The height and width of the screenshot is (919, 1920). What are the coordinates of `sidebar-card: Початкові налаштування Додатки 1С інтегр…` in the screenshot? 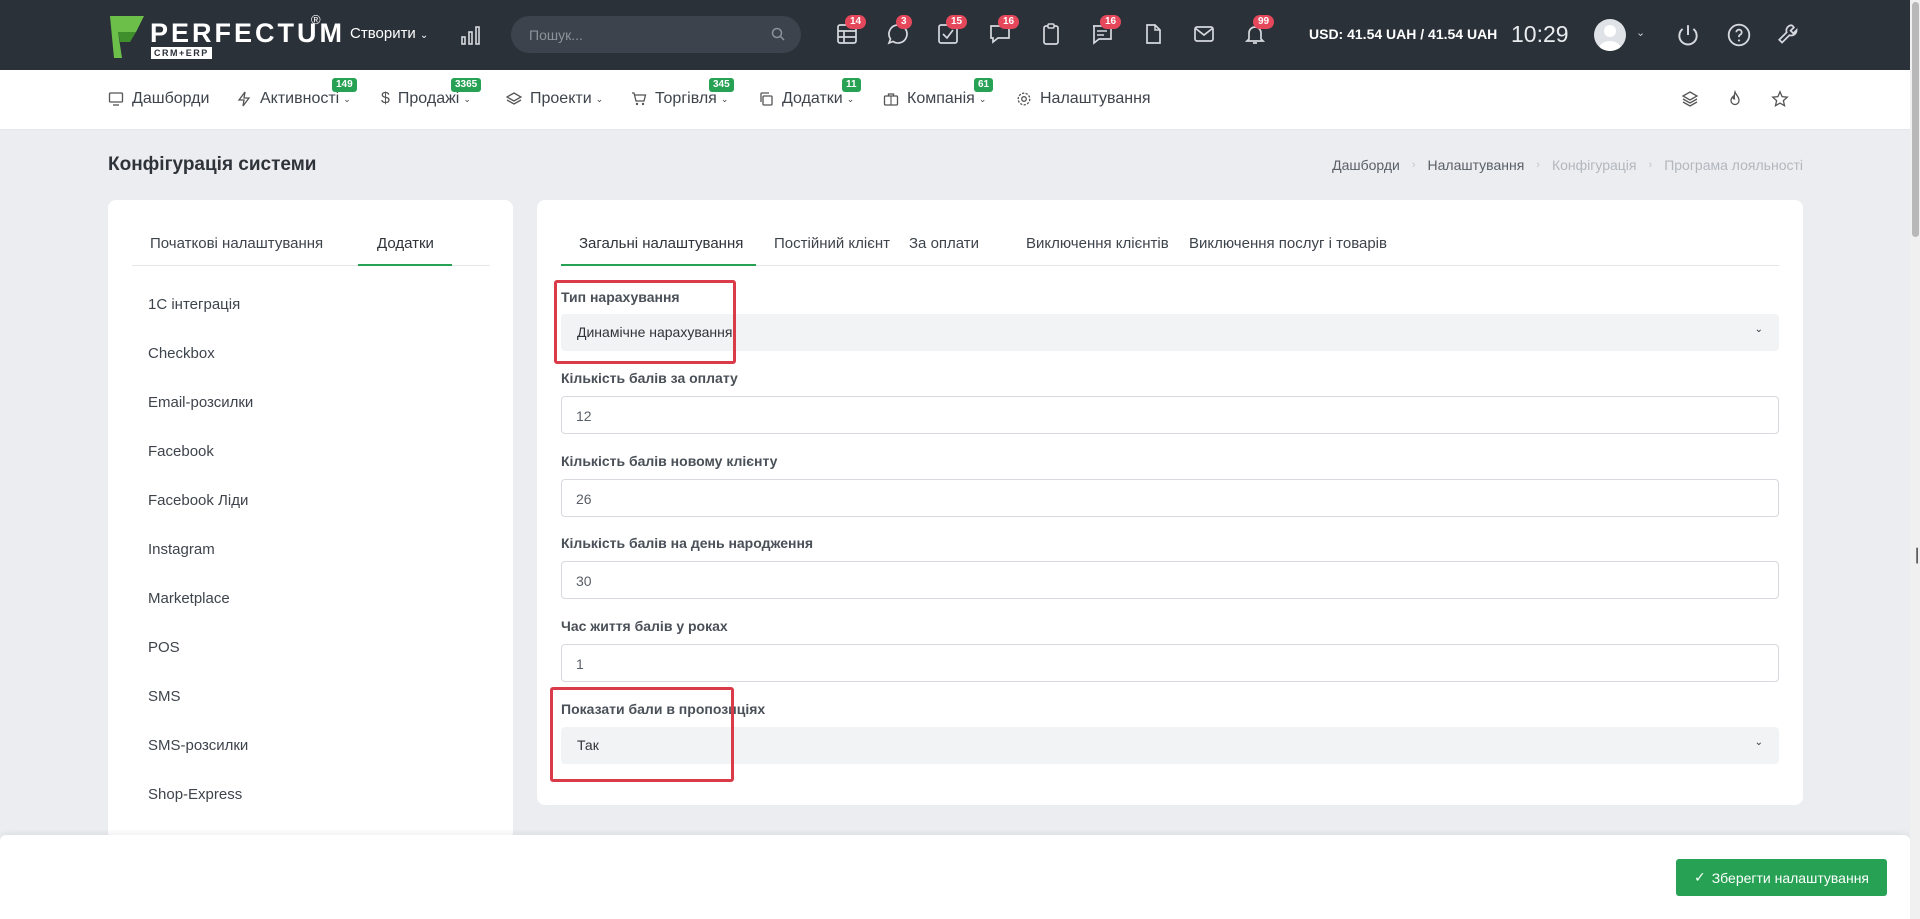 It's located at (310, 520).